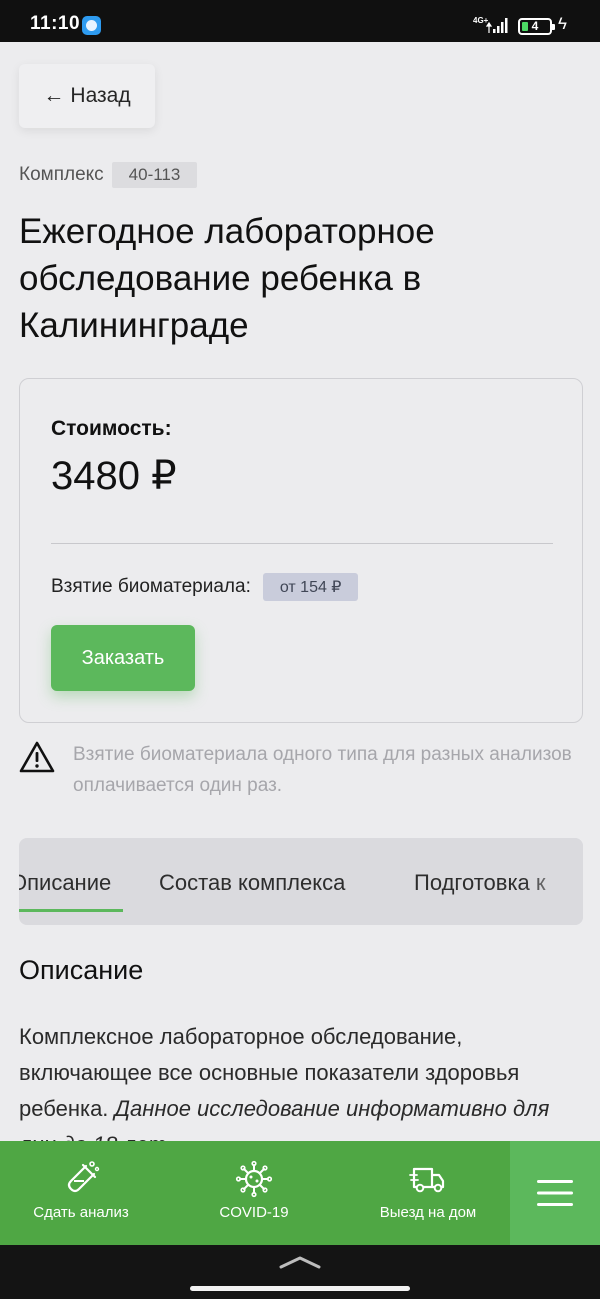 This screenshot has width=600, height=1299. I want to click on nav-covid: COVID-19, so click(254, 1193).